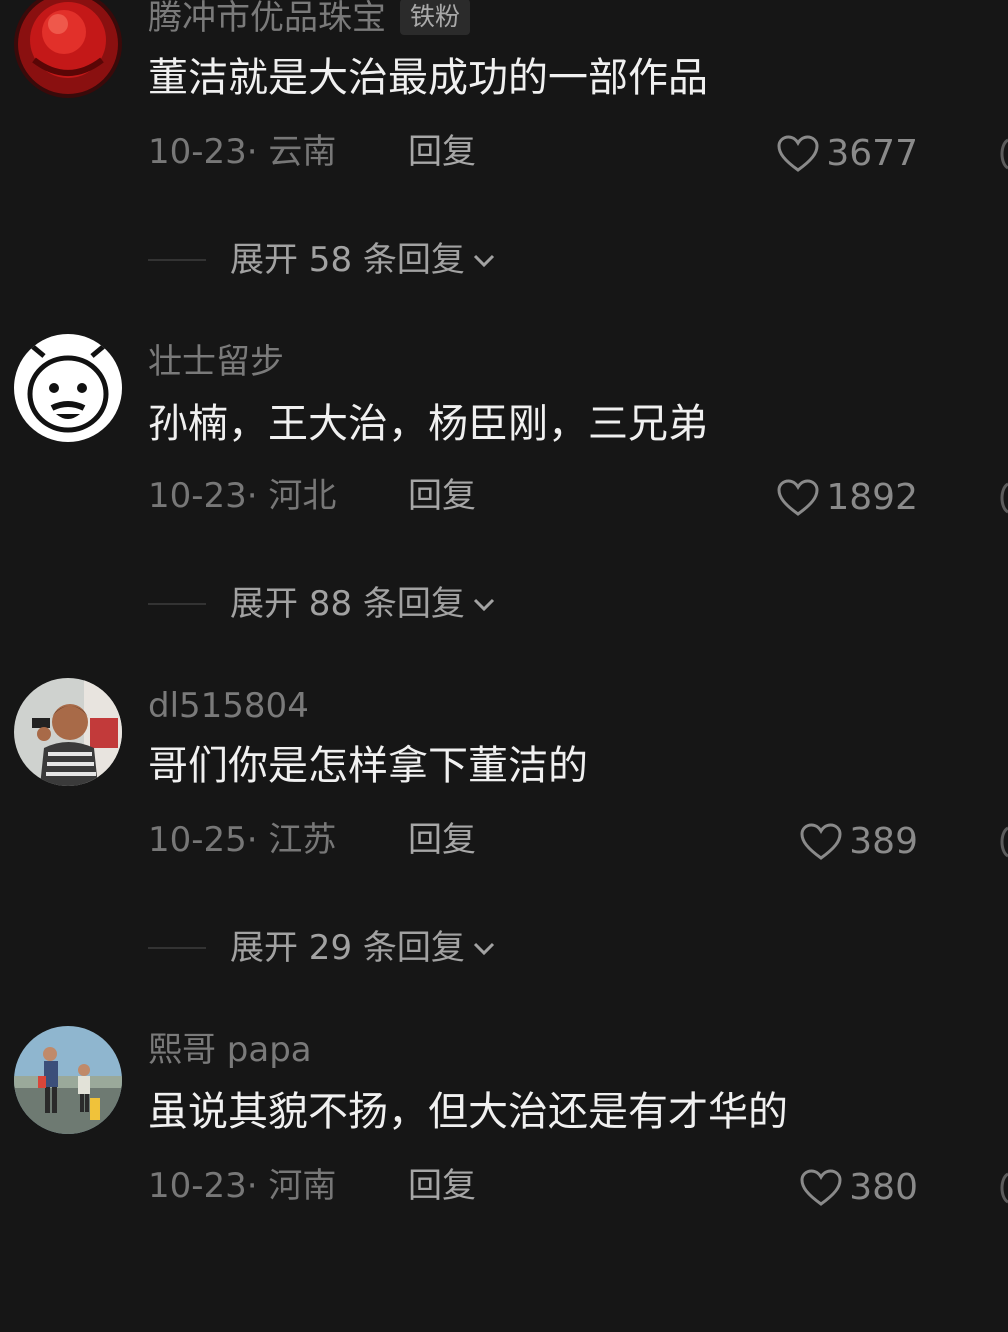 The width and height of the screenshot is (1008, 1332). What do you see at coordinates (242, 152) in the screenshot?
I see `comment-meta: 10-23· 云南` at bounding box center [242, 152].